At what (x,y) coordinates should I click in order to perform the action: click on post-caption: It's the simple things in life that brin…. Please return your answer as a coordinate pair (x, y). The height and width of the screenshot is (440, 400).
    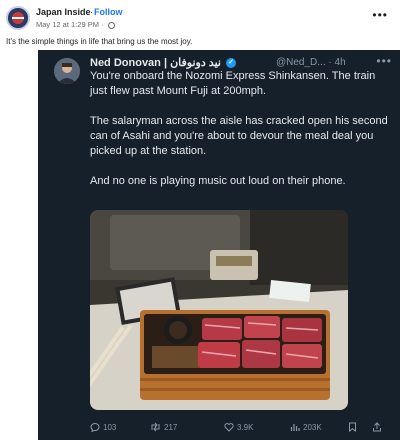
    Looking at the image, I should click on (99, 41).